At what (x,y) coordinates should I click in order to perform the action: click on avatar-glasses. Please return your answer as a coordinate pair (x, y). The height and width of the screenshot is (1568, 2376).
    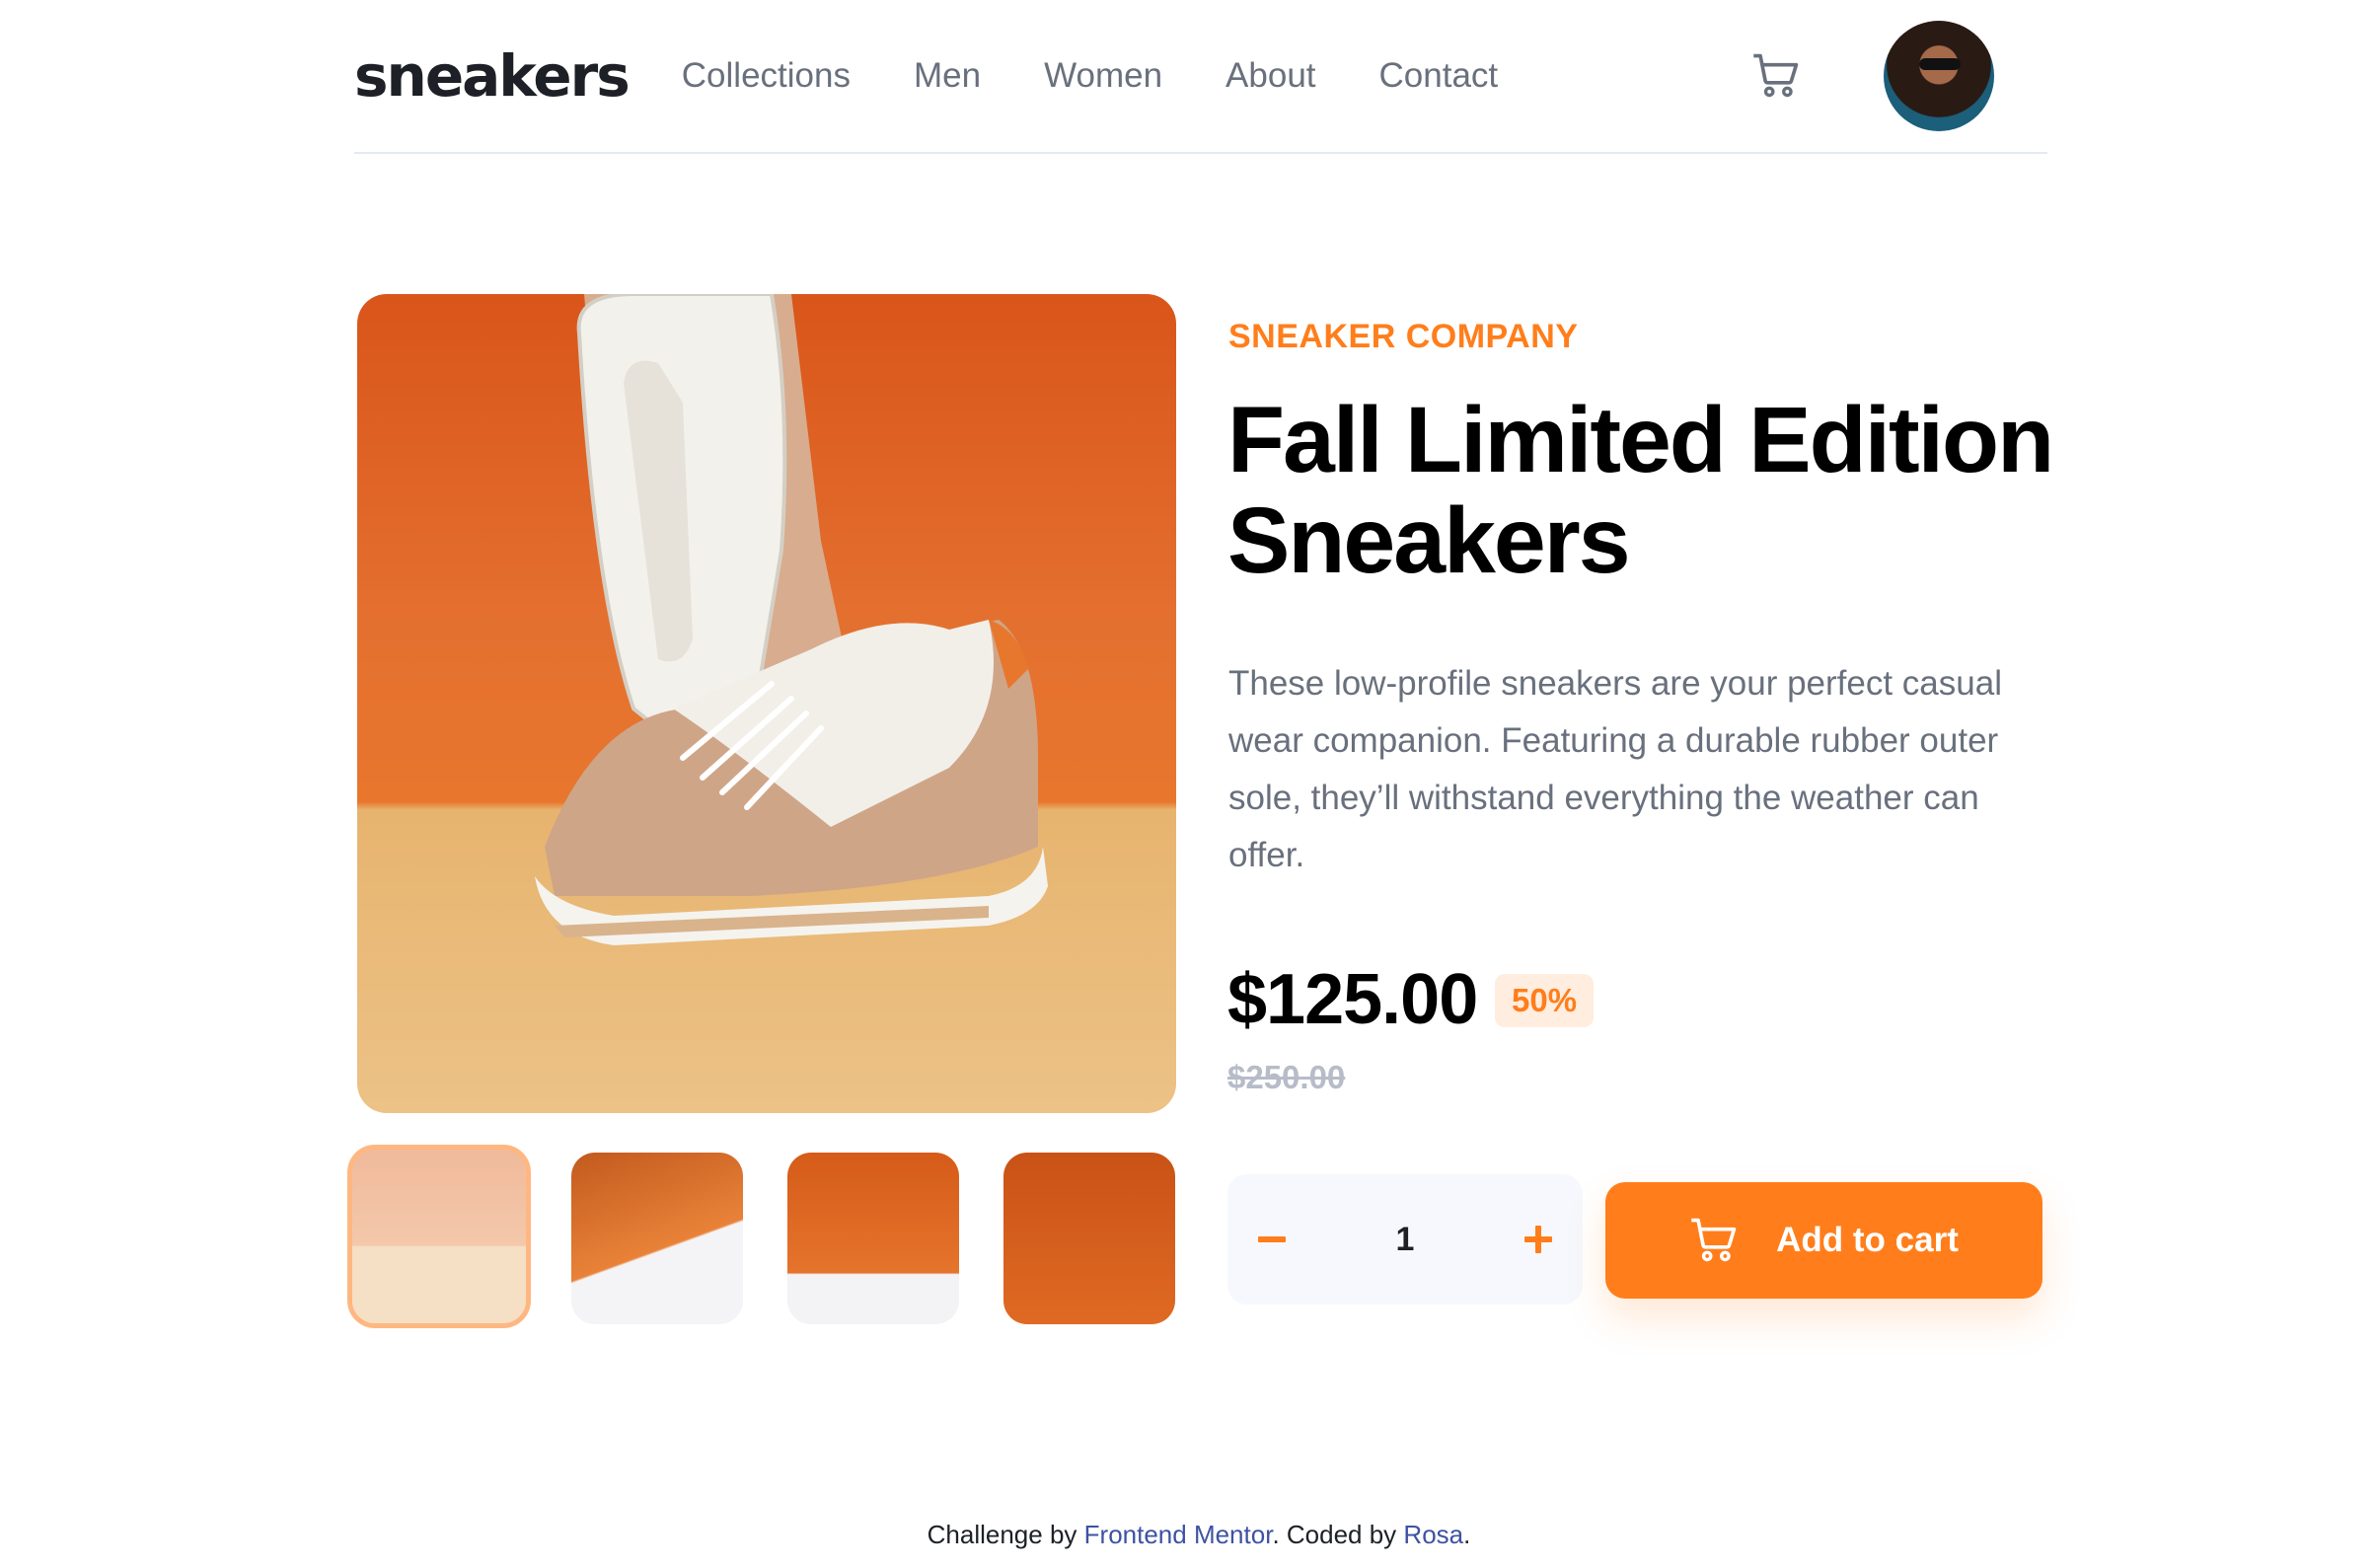
    Looking at the image, I should click on (1940, 64).